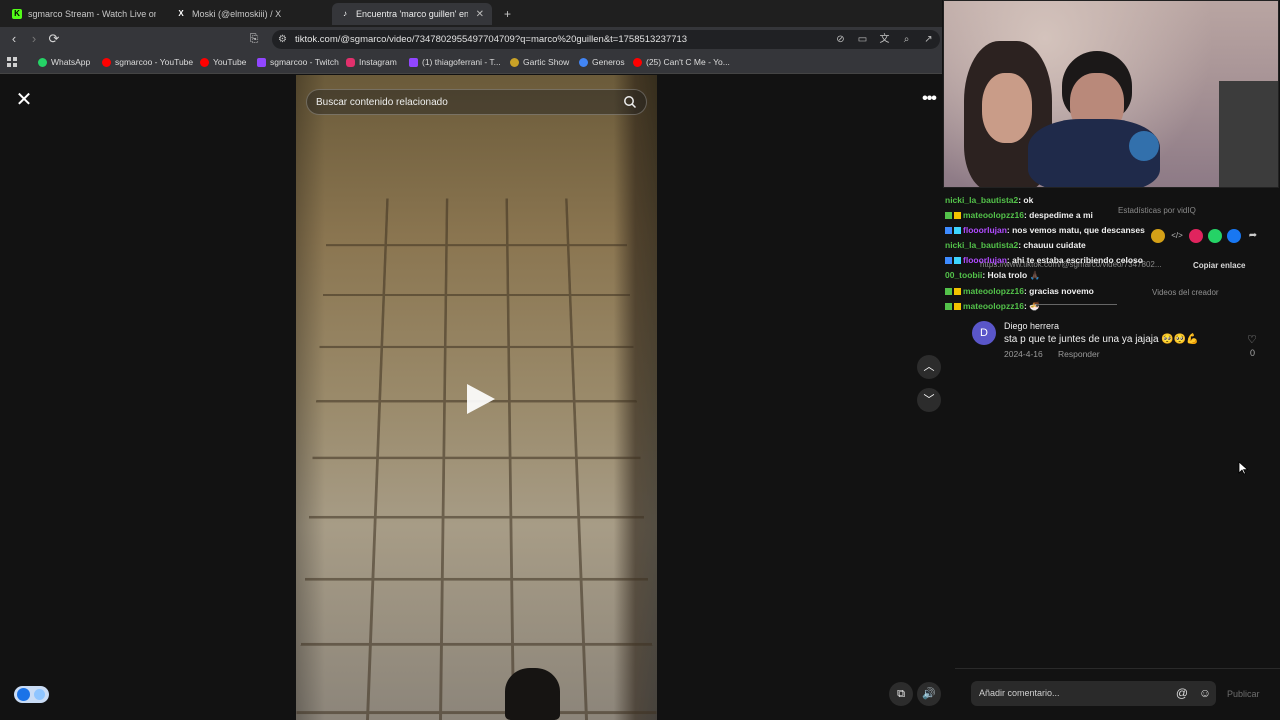 The image size is (1280, 720). Describe the element at coordinates (412, 14) in the screenshot. I see `tab-tiktok: ♪ Encuentra 'marco guillen' en TikTok ✕` at that location.